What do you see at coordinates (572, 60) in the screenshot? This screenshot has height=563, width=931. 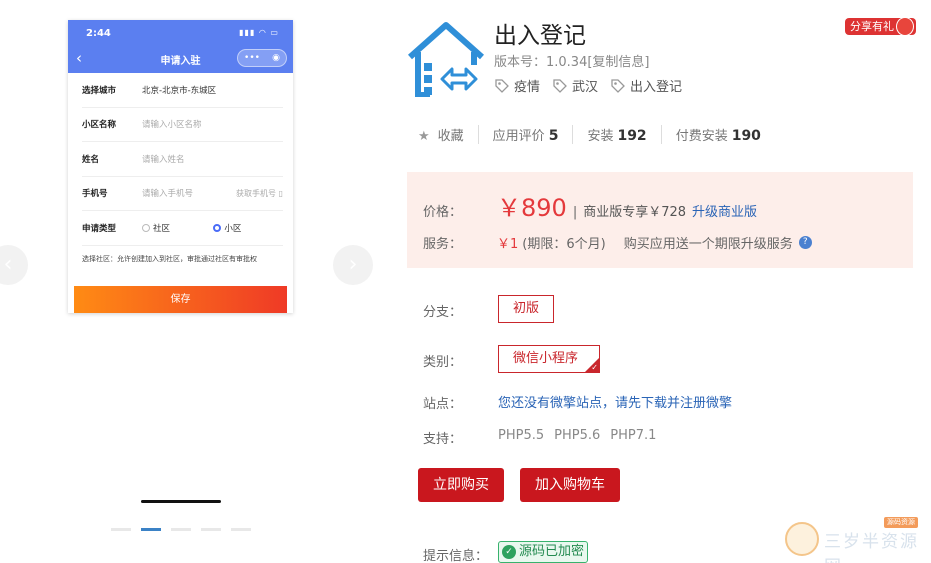 I see `app-version: 版本号：1.0.34[复制信息]` at bounding box center [572, 60].